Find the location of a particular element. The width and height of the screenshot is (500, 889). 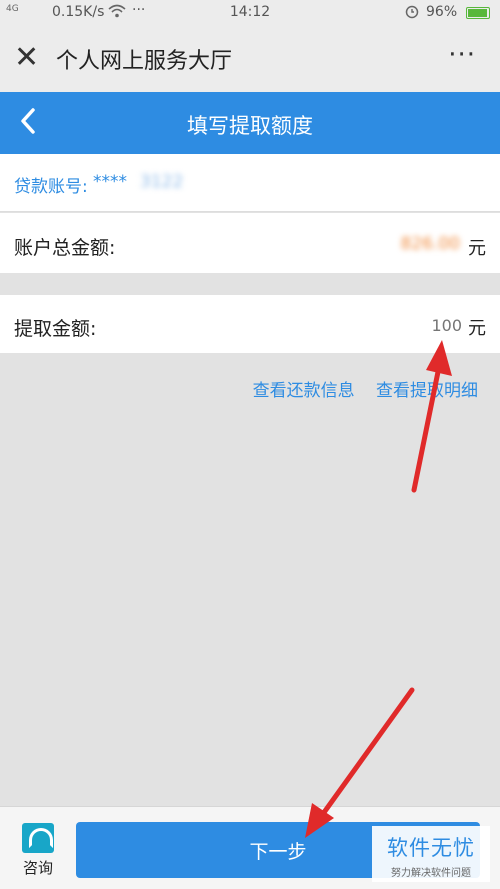

total-amount-row: 账户总金额: 826.00 元 is located at coordinates (250, 243).